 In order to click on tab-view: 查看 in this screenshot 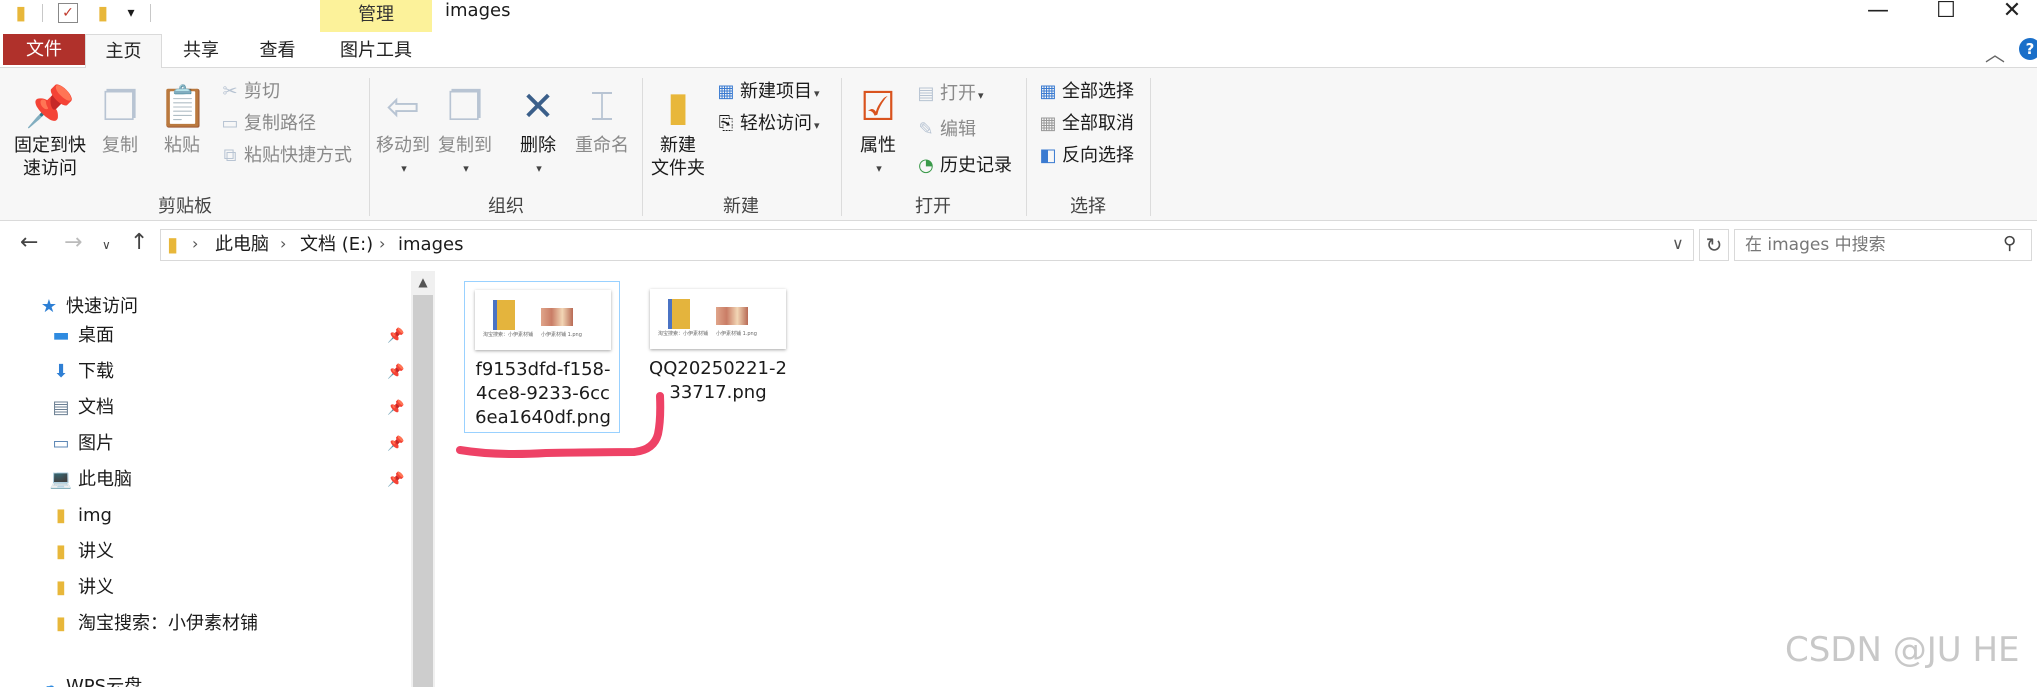, I will do `click(277, 51)`.